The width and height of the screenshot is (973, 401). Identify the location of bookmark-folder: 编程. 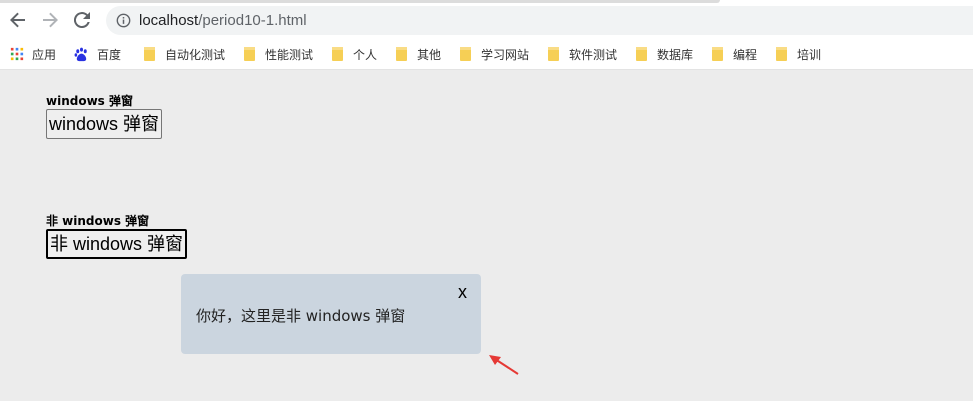
(734, 54).